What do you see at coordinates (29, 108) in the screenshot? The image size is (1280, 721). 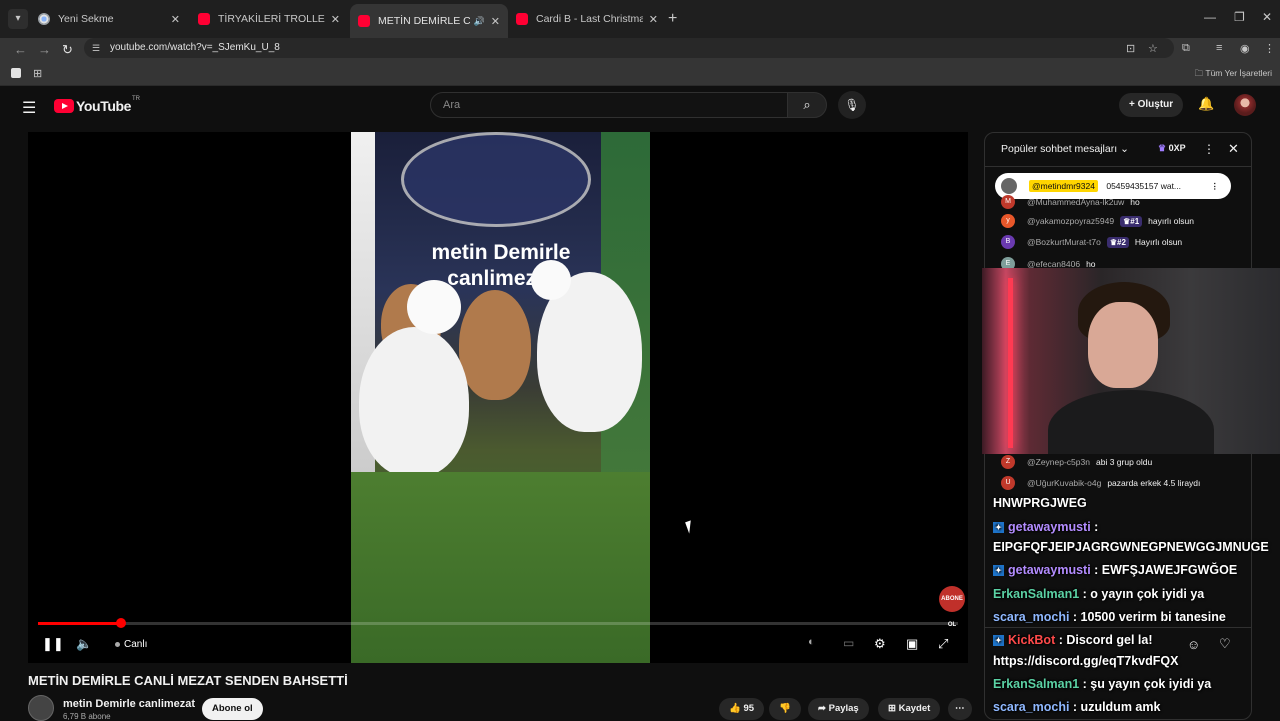 I see `menu-hamburger-icon: ☰` at bounding box center [29, 108].